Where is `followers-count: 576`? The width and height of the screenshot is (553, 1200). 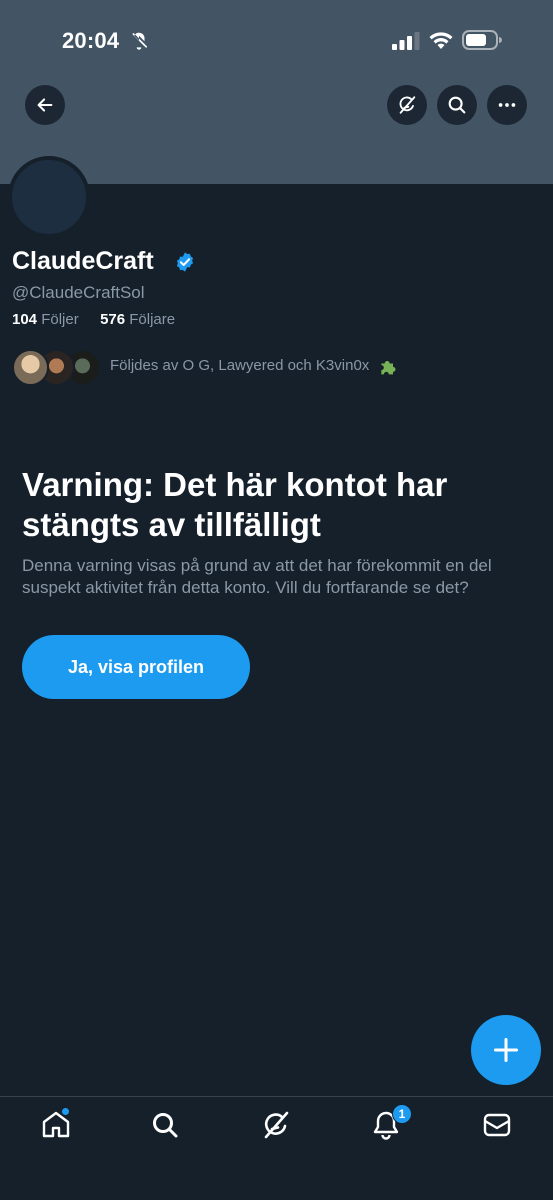
followers-count: 576 is located at coordinates (113, 319).